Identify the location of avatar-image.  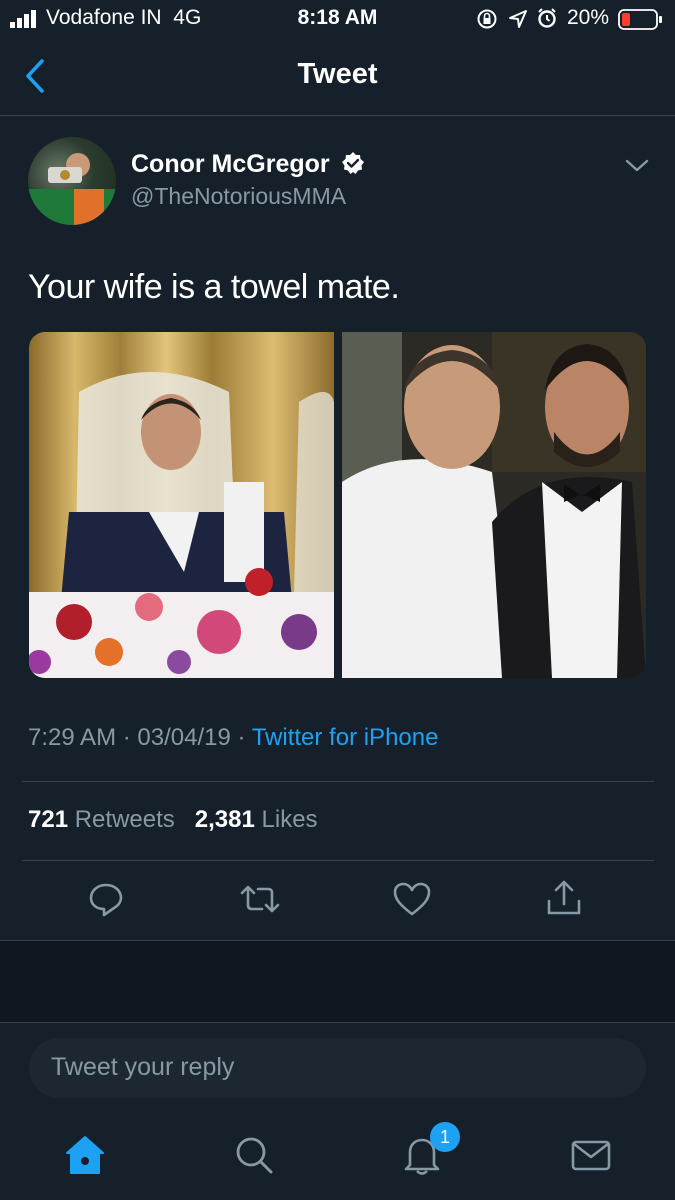
(72, 189).